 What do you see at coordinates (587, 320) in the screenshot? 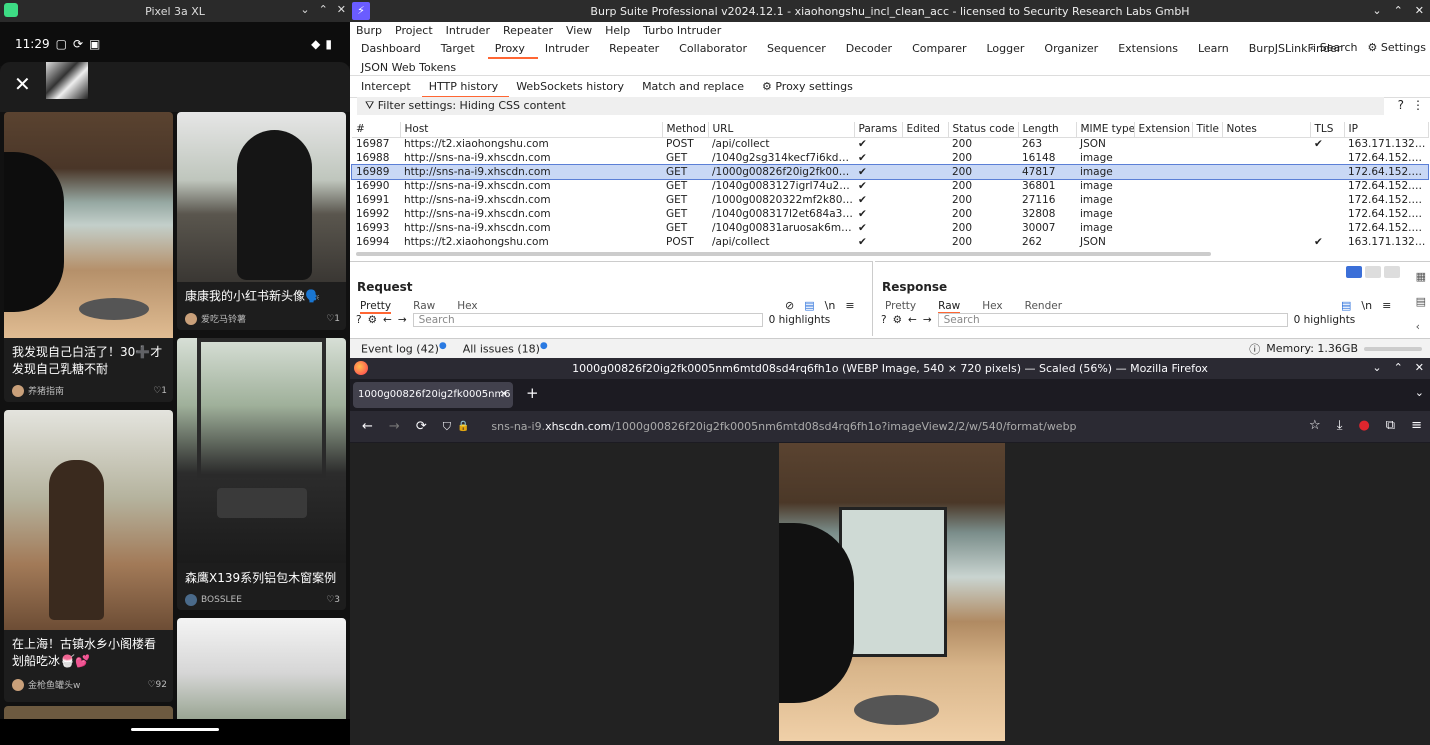
I see `request-search-input: Search` at bounding box center [587, 320].